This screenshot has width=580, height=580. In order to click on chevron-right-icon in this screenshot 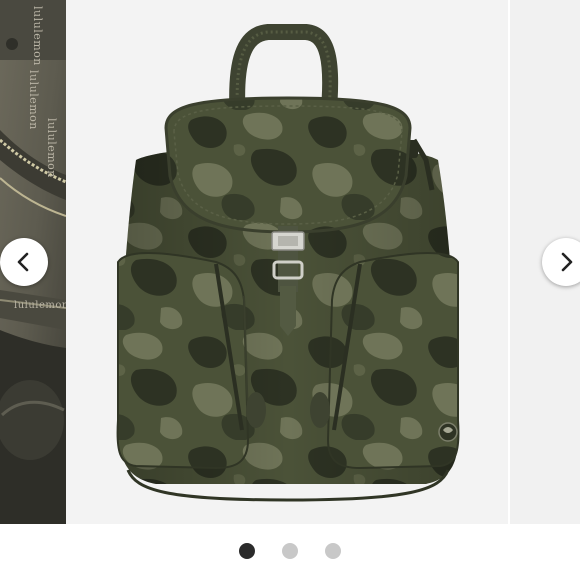, I will do `click(567, 262)`.